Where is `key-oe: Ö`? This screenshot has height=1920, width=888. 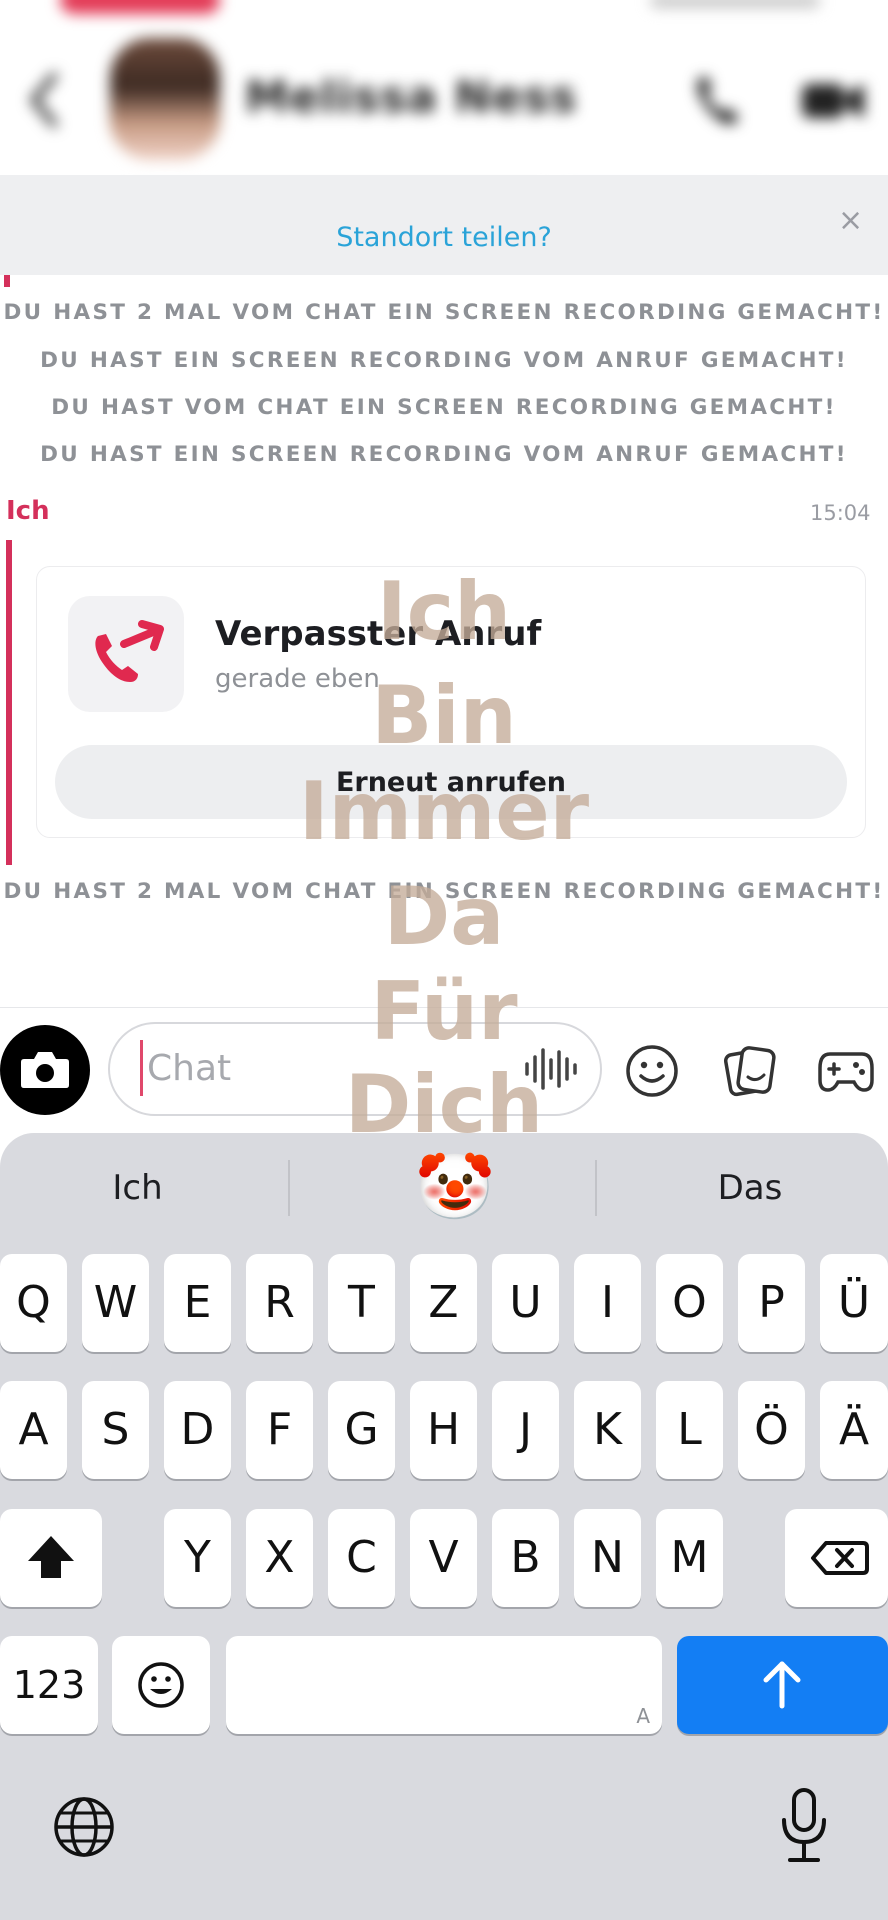 key-oe: Ö is located at coordinates (771, 1430).